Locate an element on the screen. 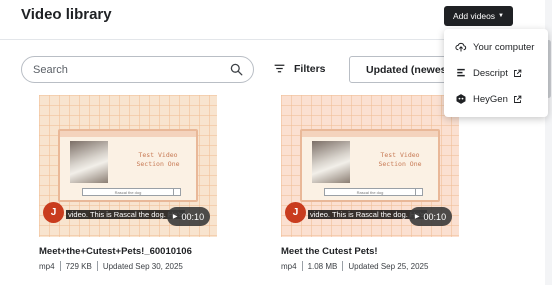 The image size is (552, 285). video-meta: mp4 729 KB Updated Sep 30, 2025 is located at coordinates (111, 266).